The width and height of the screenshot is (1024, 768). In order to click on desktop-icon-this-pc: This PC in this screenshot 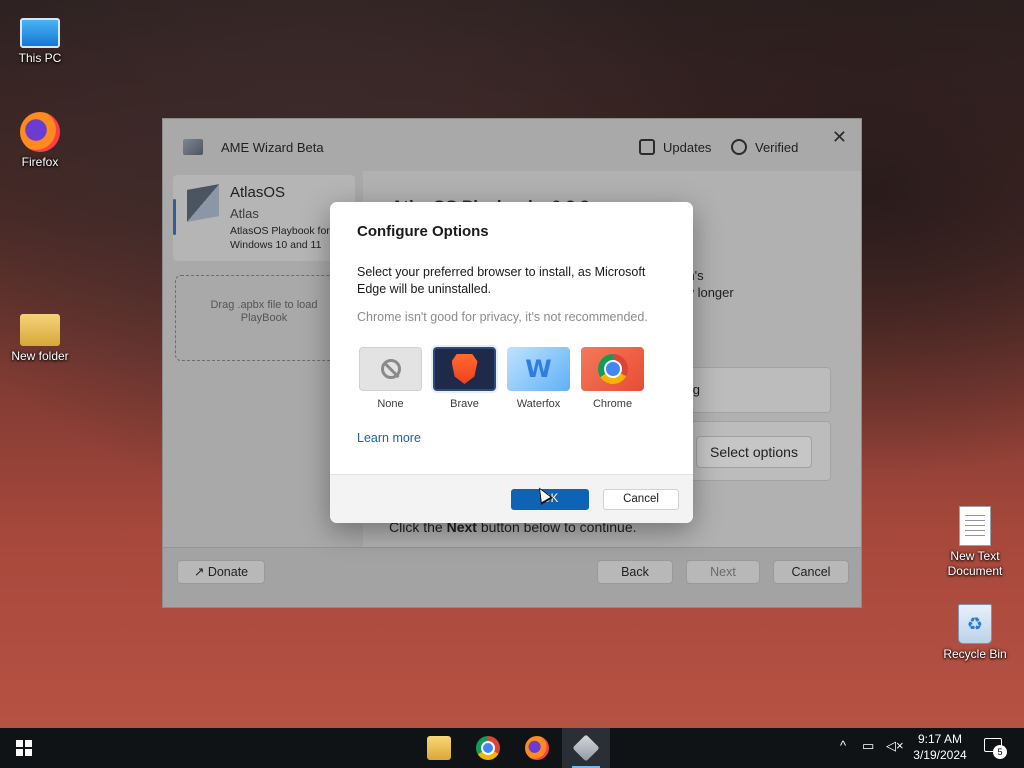, I will do `click(40, 39)`.